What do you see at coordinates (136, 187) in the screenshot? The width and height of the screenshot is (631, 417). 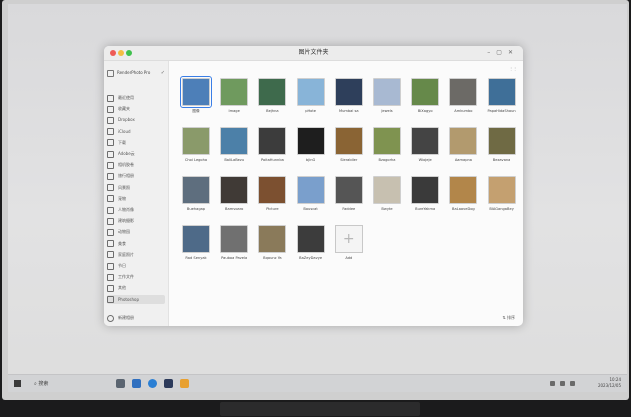 I see `sidebar-item: 风景照` at bounding box center [136, 187].